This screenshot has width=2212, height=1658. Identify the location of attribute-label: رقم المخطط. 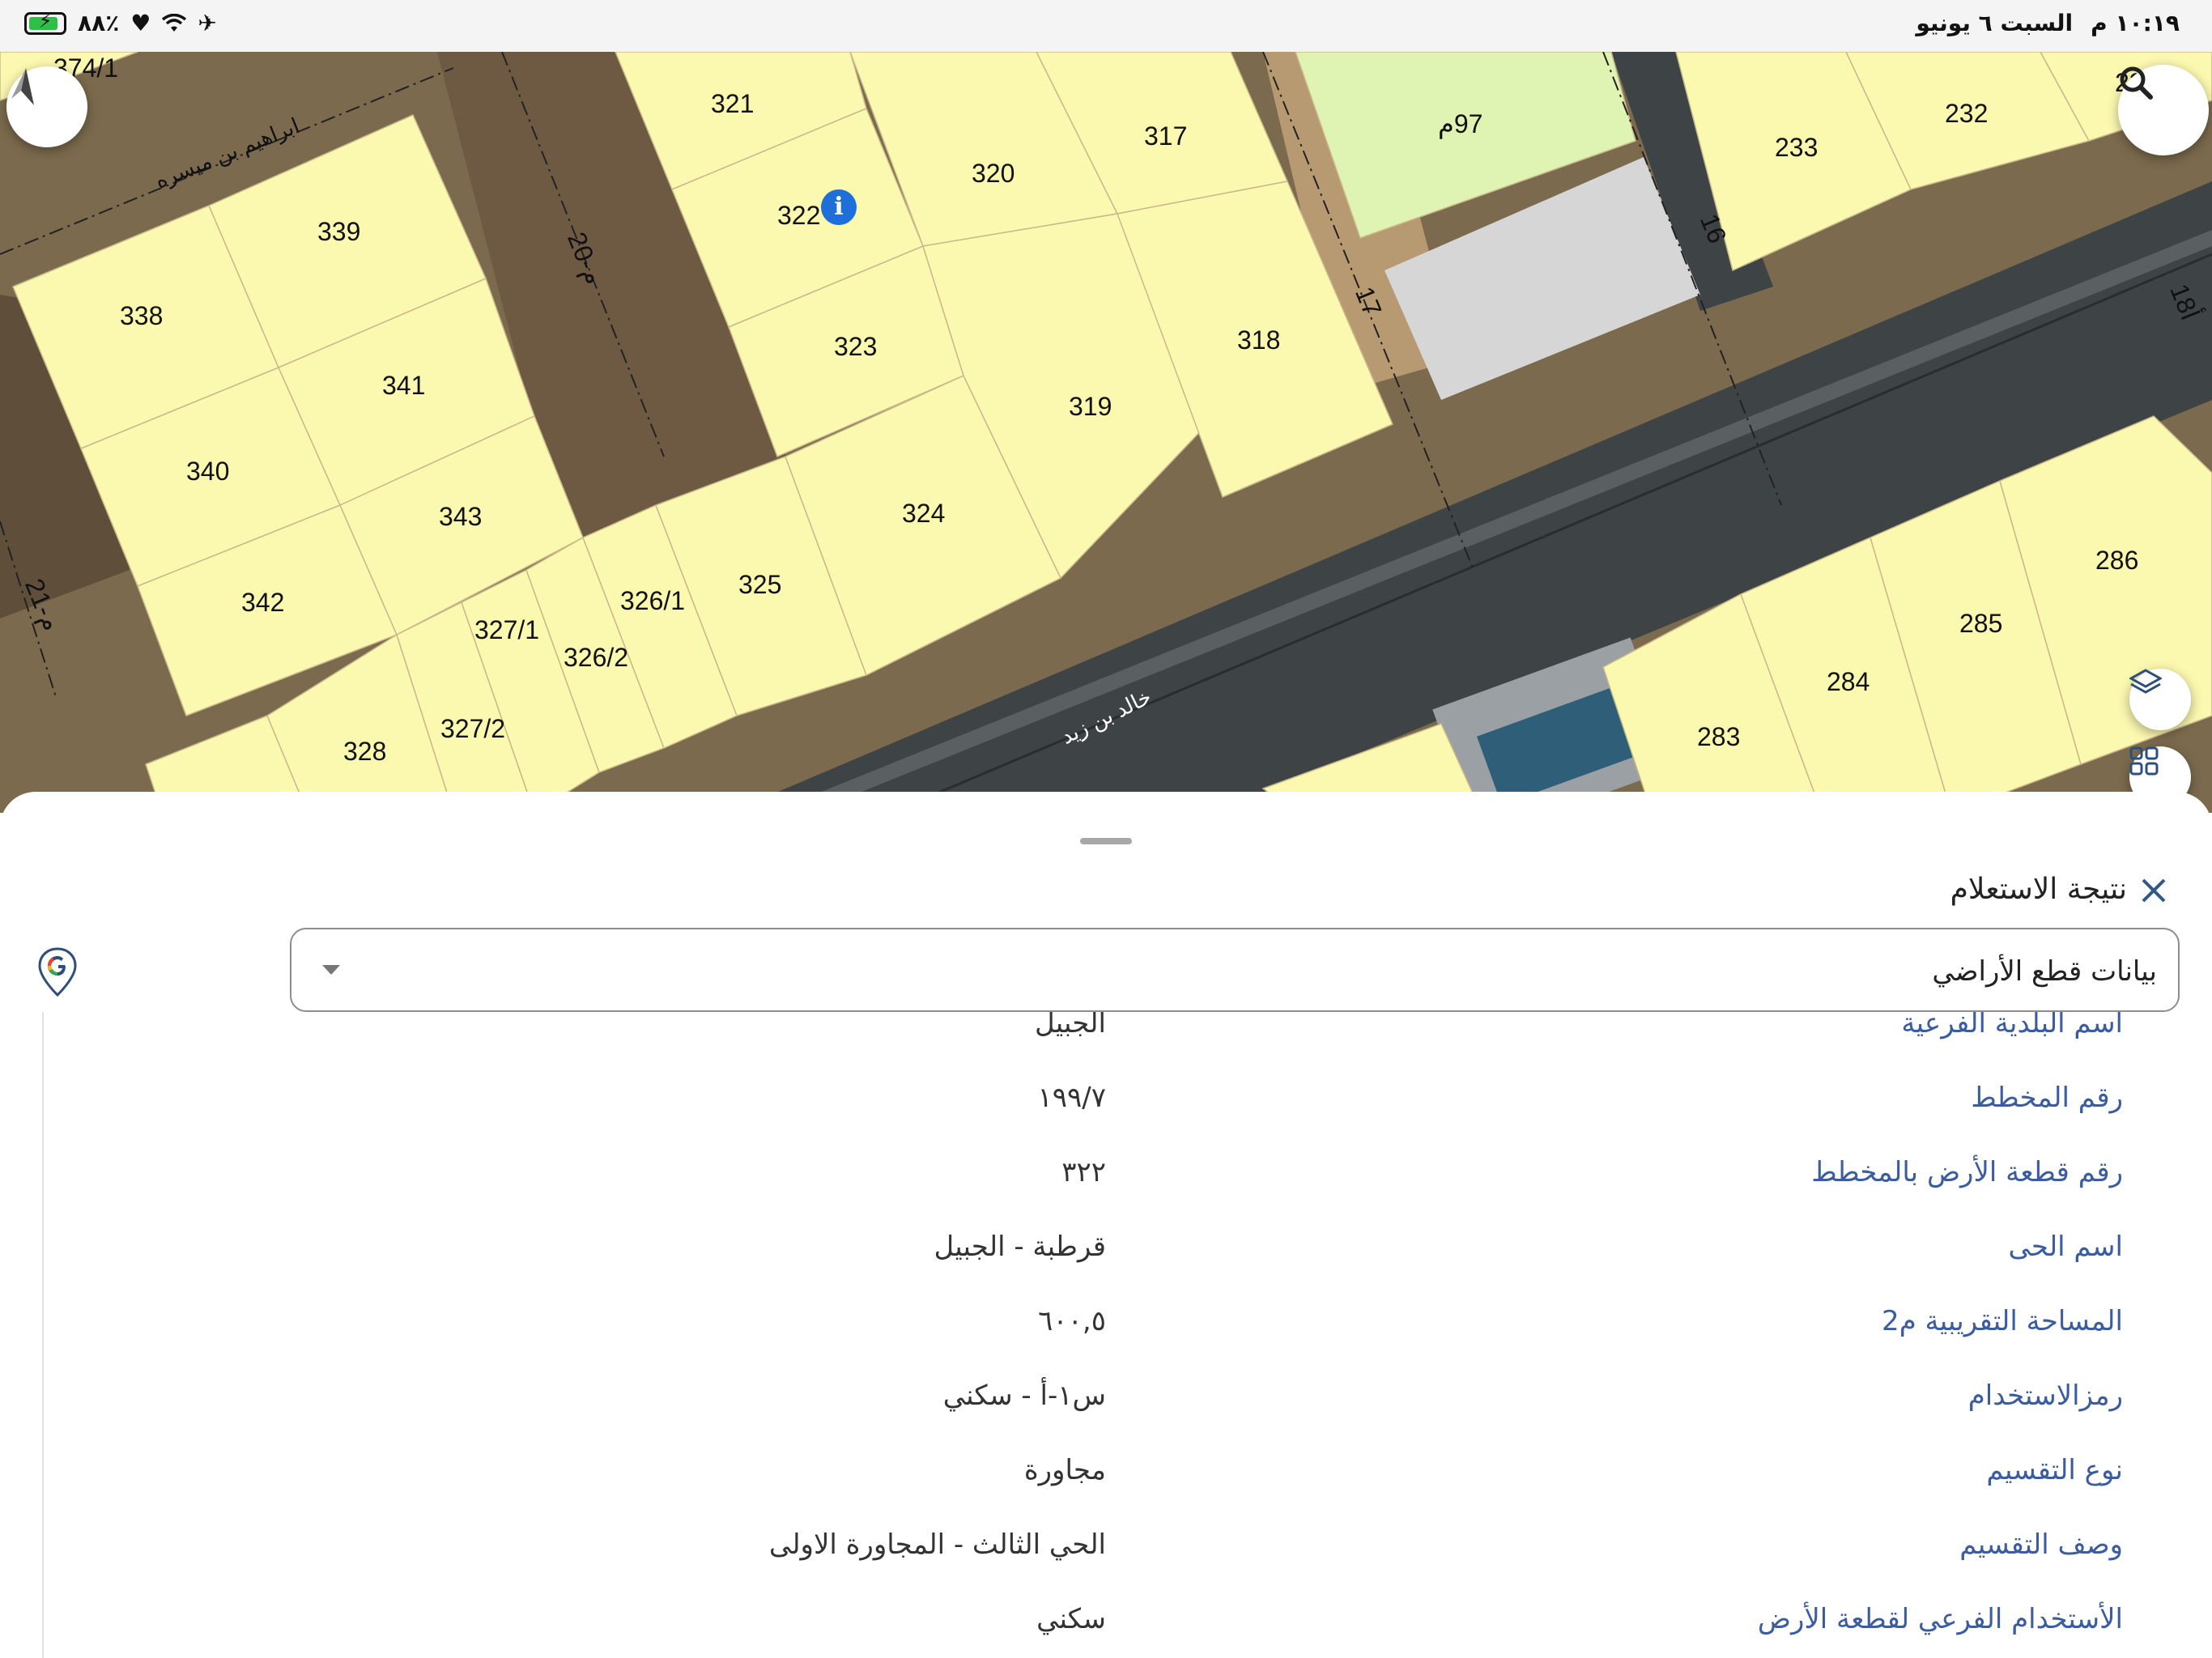
(2047, 1098).